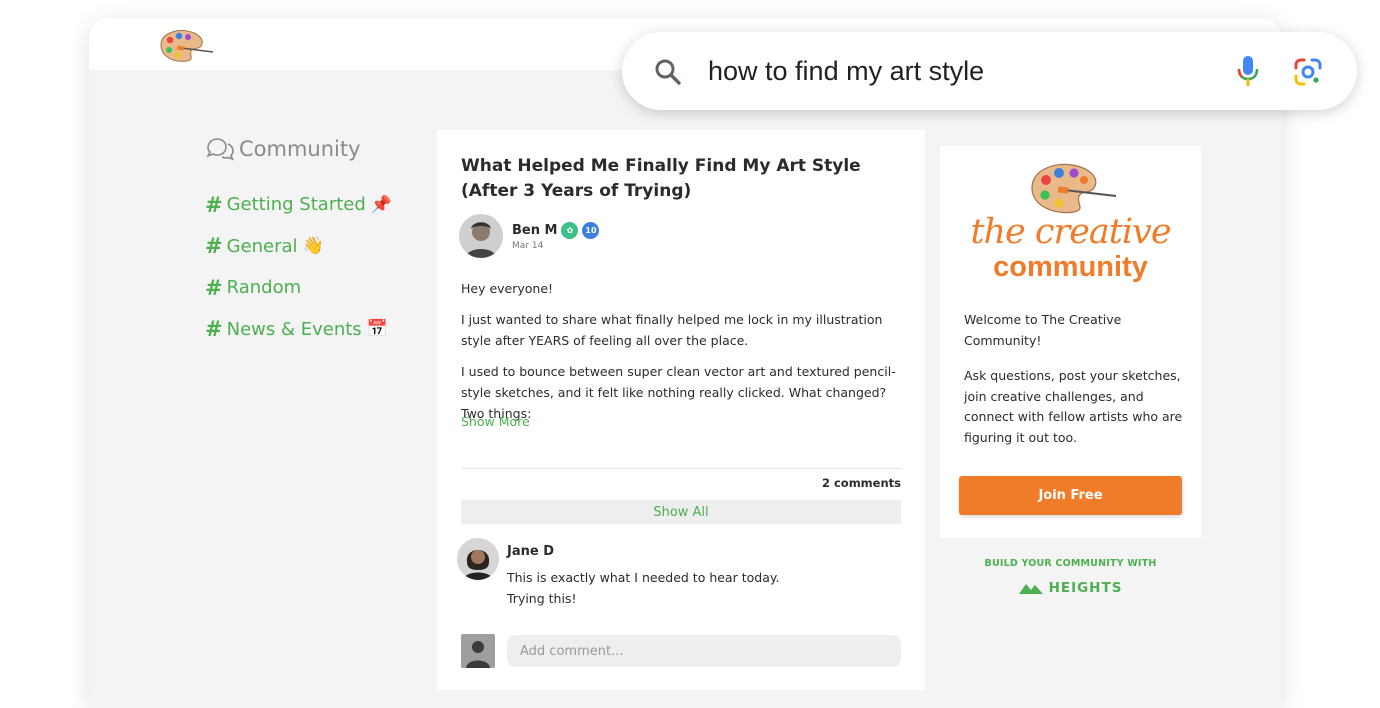 Image resolution: width=1380 pixels, height=708 pixels. I want to click on channel-getting-started: # Getting Started 📌, so click(305, 205).